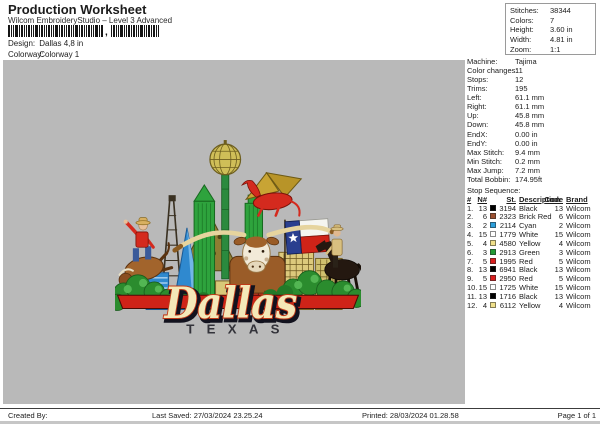 The image size is (600, 424). What do you see at coordinates (505, 152) in the screenshot?
I see `machine-row: Max Stitch: 9.4 mm` at bounding box center [505, 152].